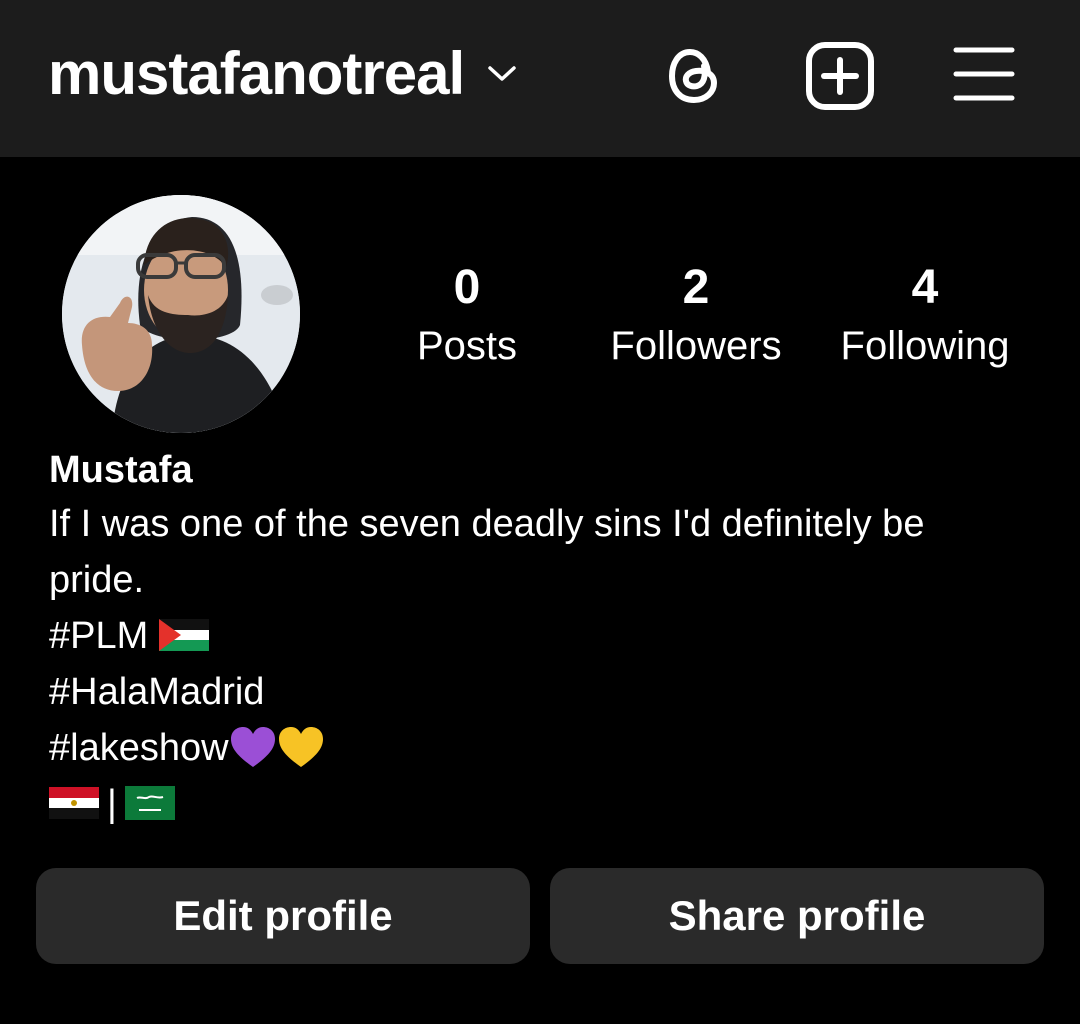 Image resolution: width=1080 pixels, height=1024 pixels. Describe the element at coordinates (121, 470) in the screenshot. I see `display-name: Mustafa` at that location.